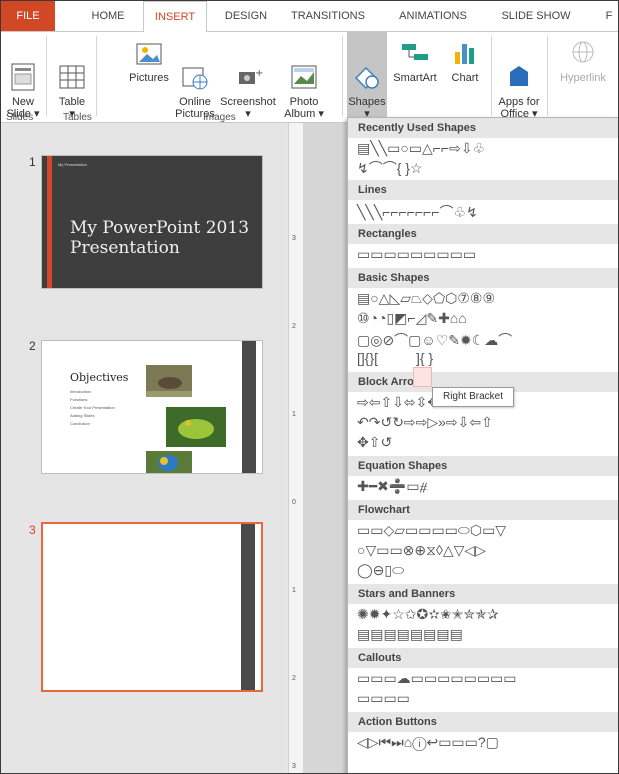 The width and height of the screenshot is (619, 774). Describe the element at coordinates (583, 53) in the screenshot. I see `hyperlink-icon` at that location.